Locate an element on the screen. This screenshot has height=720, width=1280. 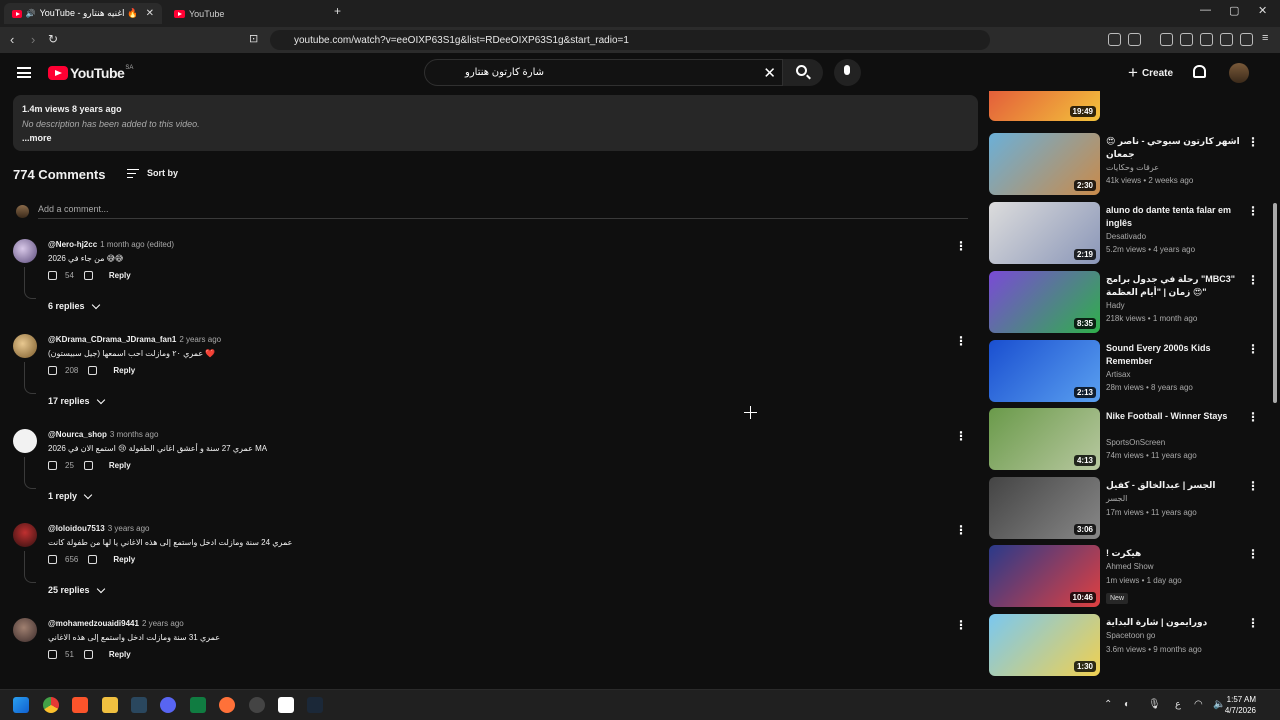
account-avatar is located at coordinates (1239, 73).